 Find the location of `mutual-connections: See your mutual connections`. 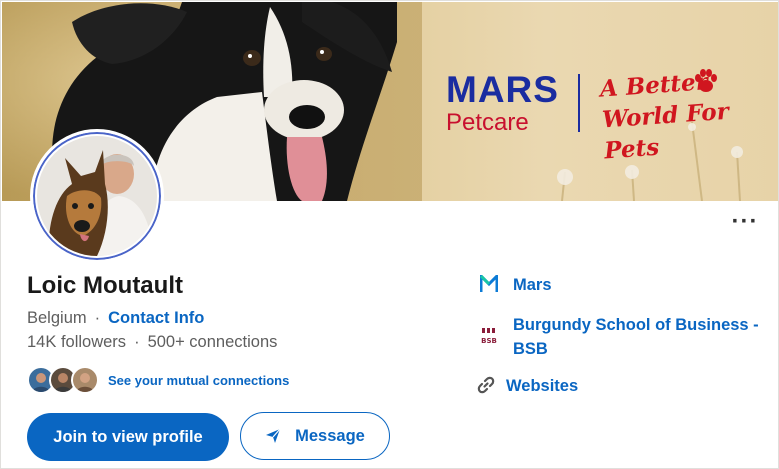

mutual-connections: See your mutual connections is located at coordinates (158, 380).